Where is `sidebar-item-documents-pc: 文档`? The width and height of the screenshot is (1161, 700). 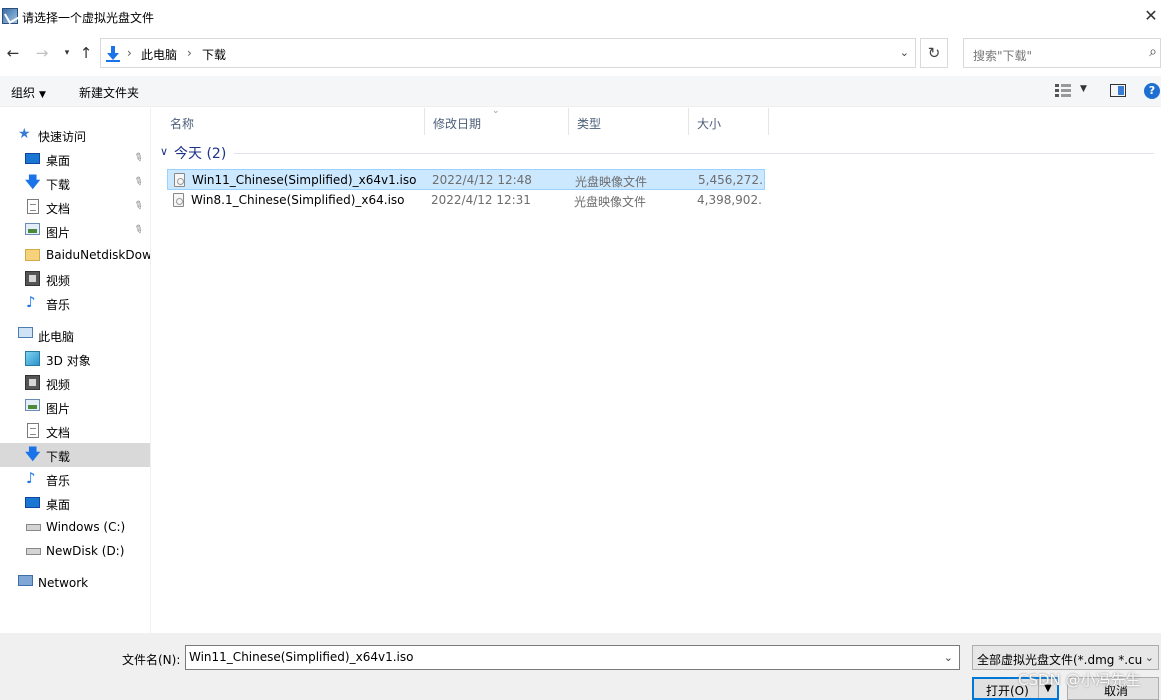 sidebar-item-documents-pc: 文档 is located at coordinates (75, 431).